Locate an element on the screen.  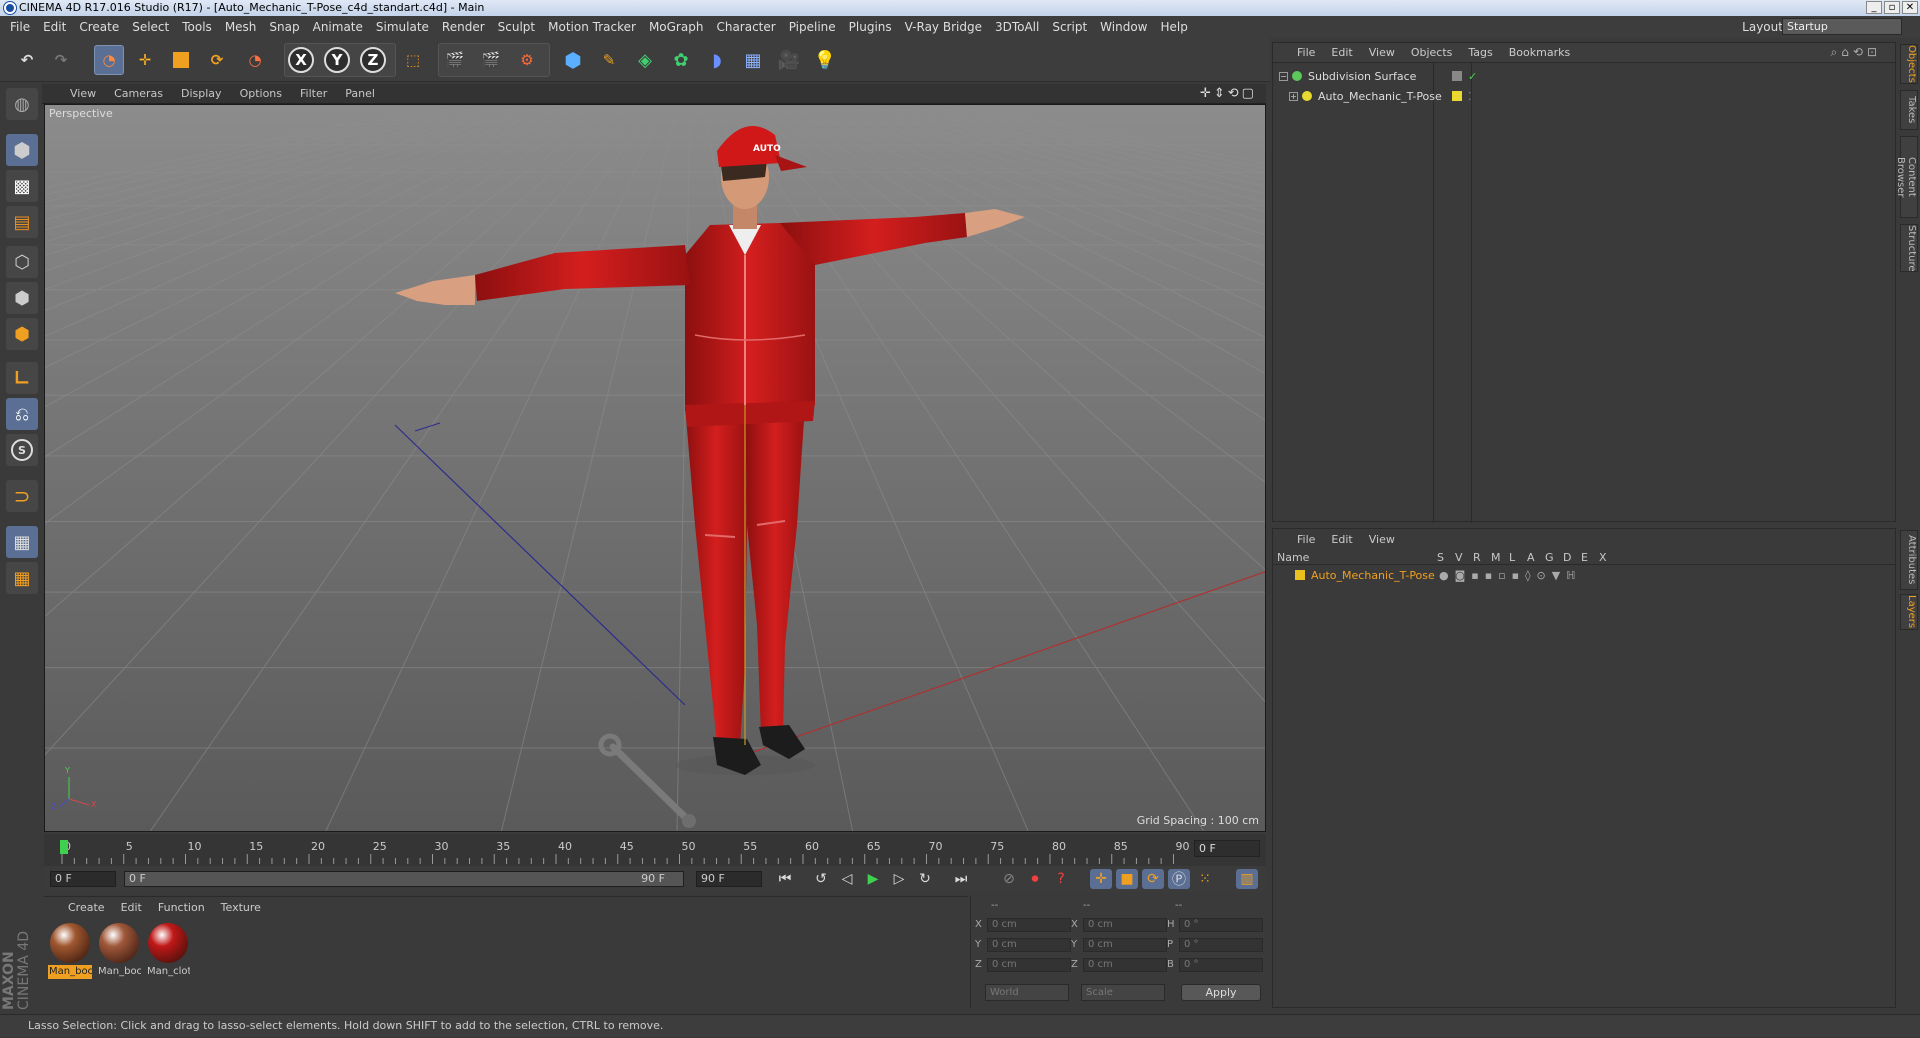
menu-v-ray-bridge: V-Ray Bridge is located at coordinates (943, 27).